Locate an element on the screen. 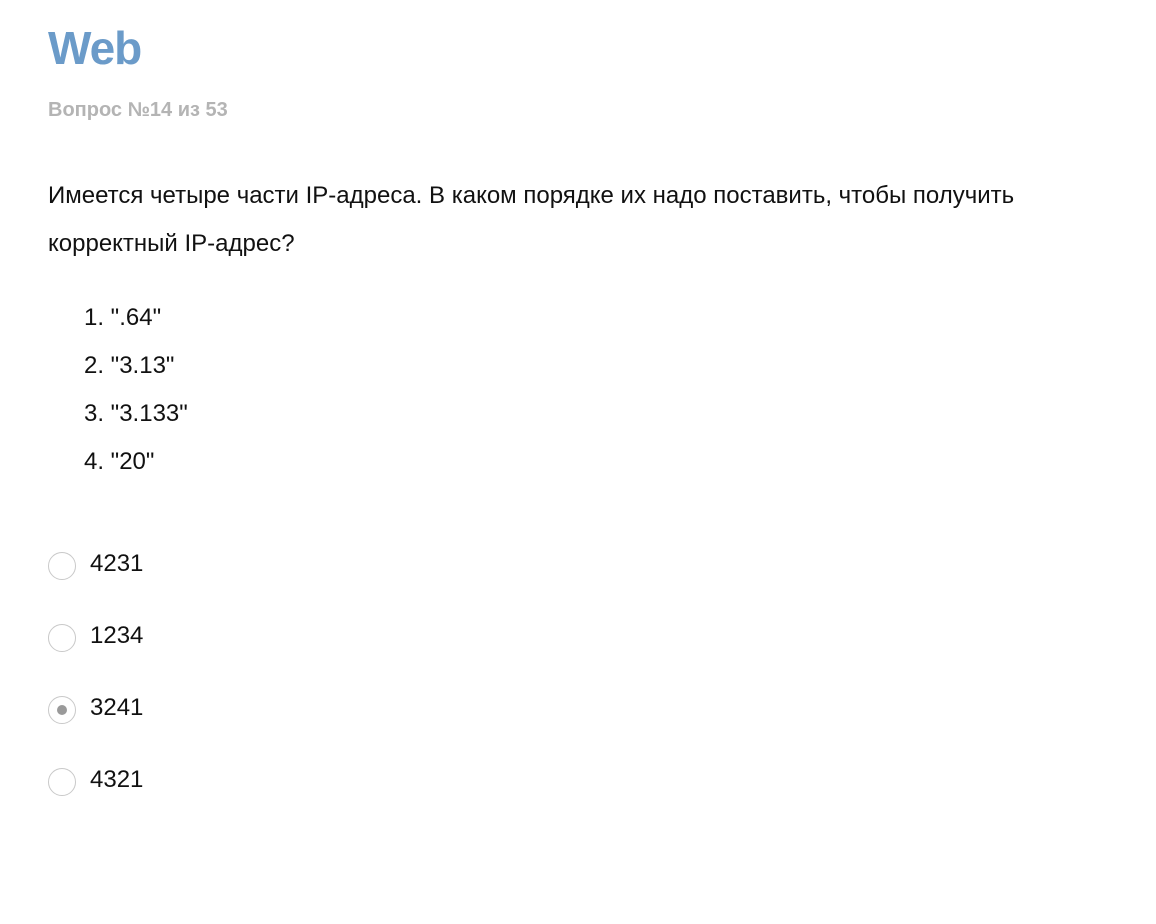  list-item: 2. "3.13" is located at coordinates (129, 365).